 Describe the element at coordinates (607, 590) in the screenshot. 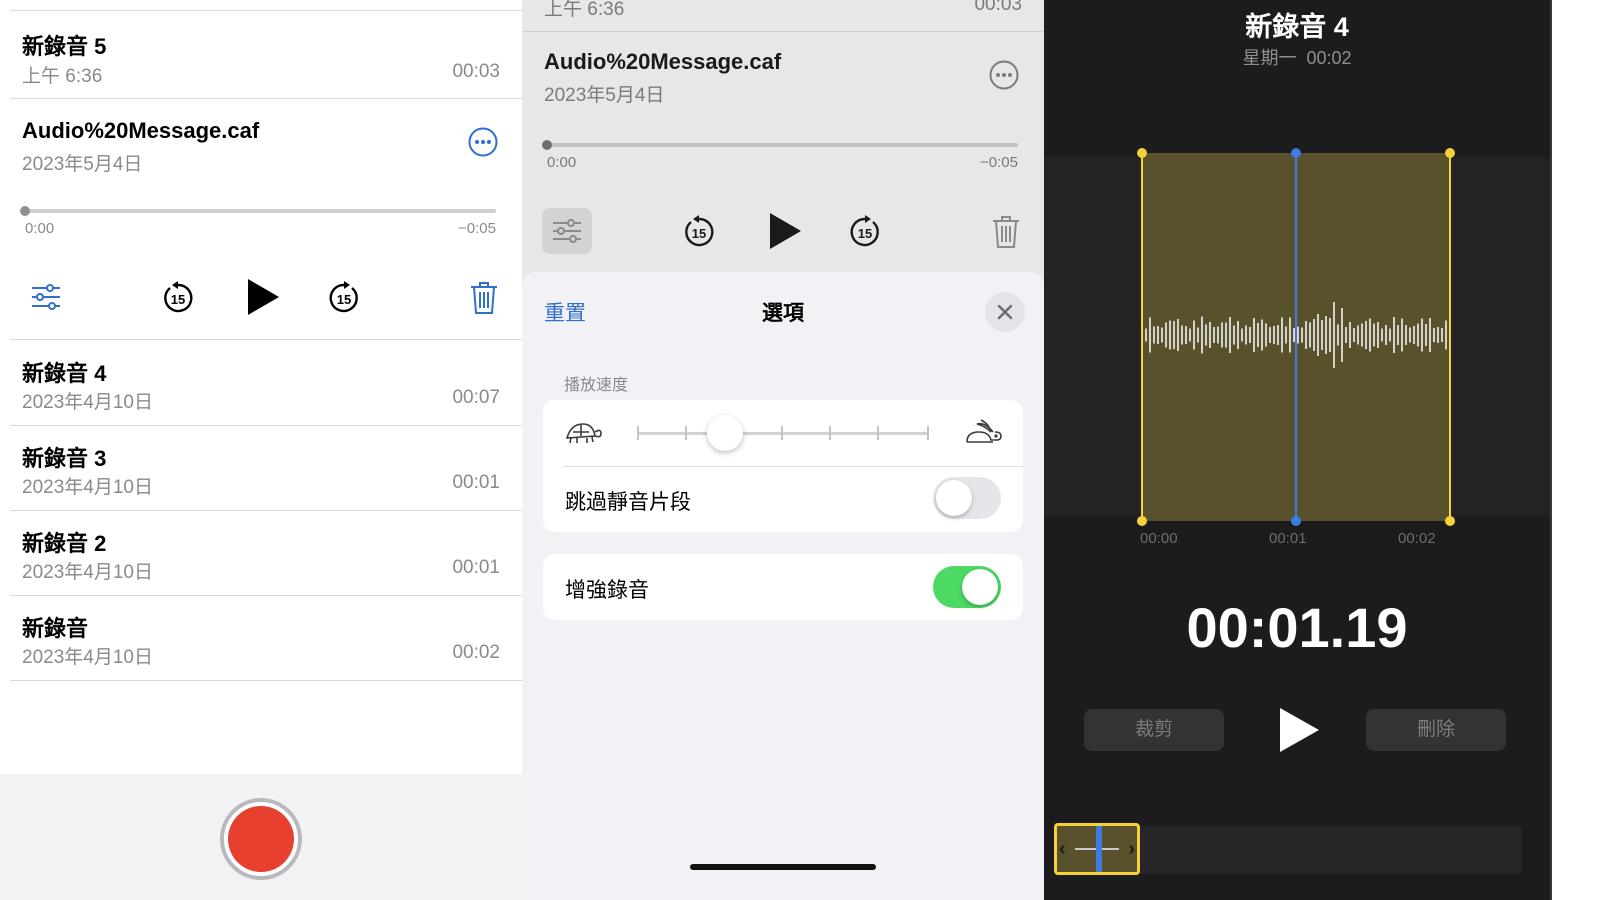

I see `enhance-label: 增強錄音` at that location.